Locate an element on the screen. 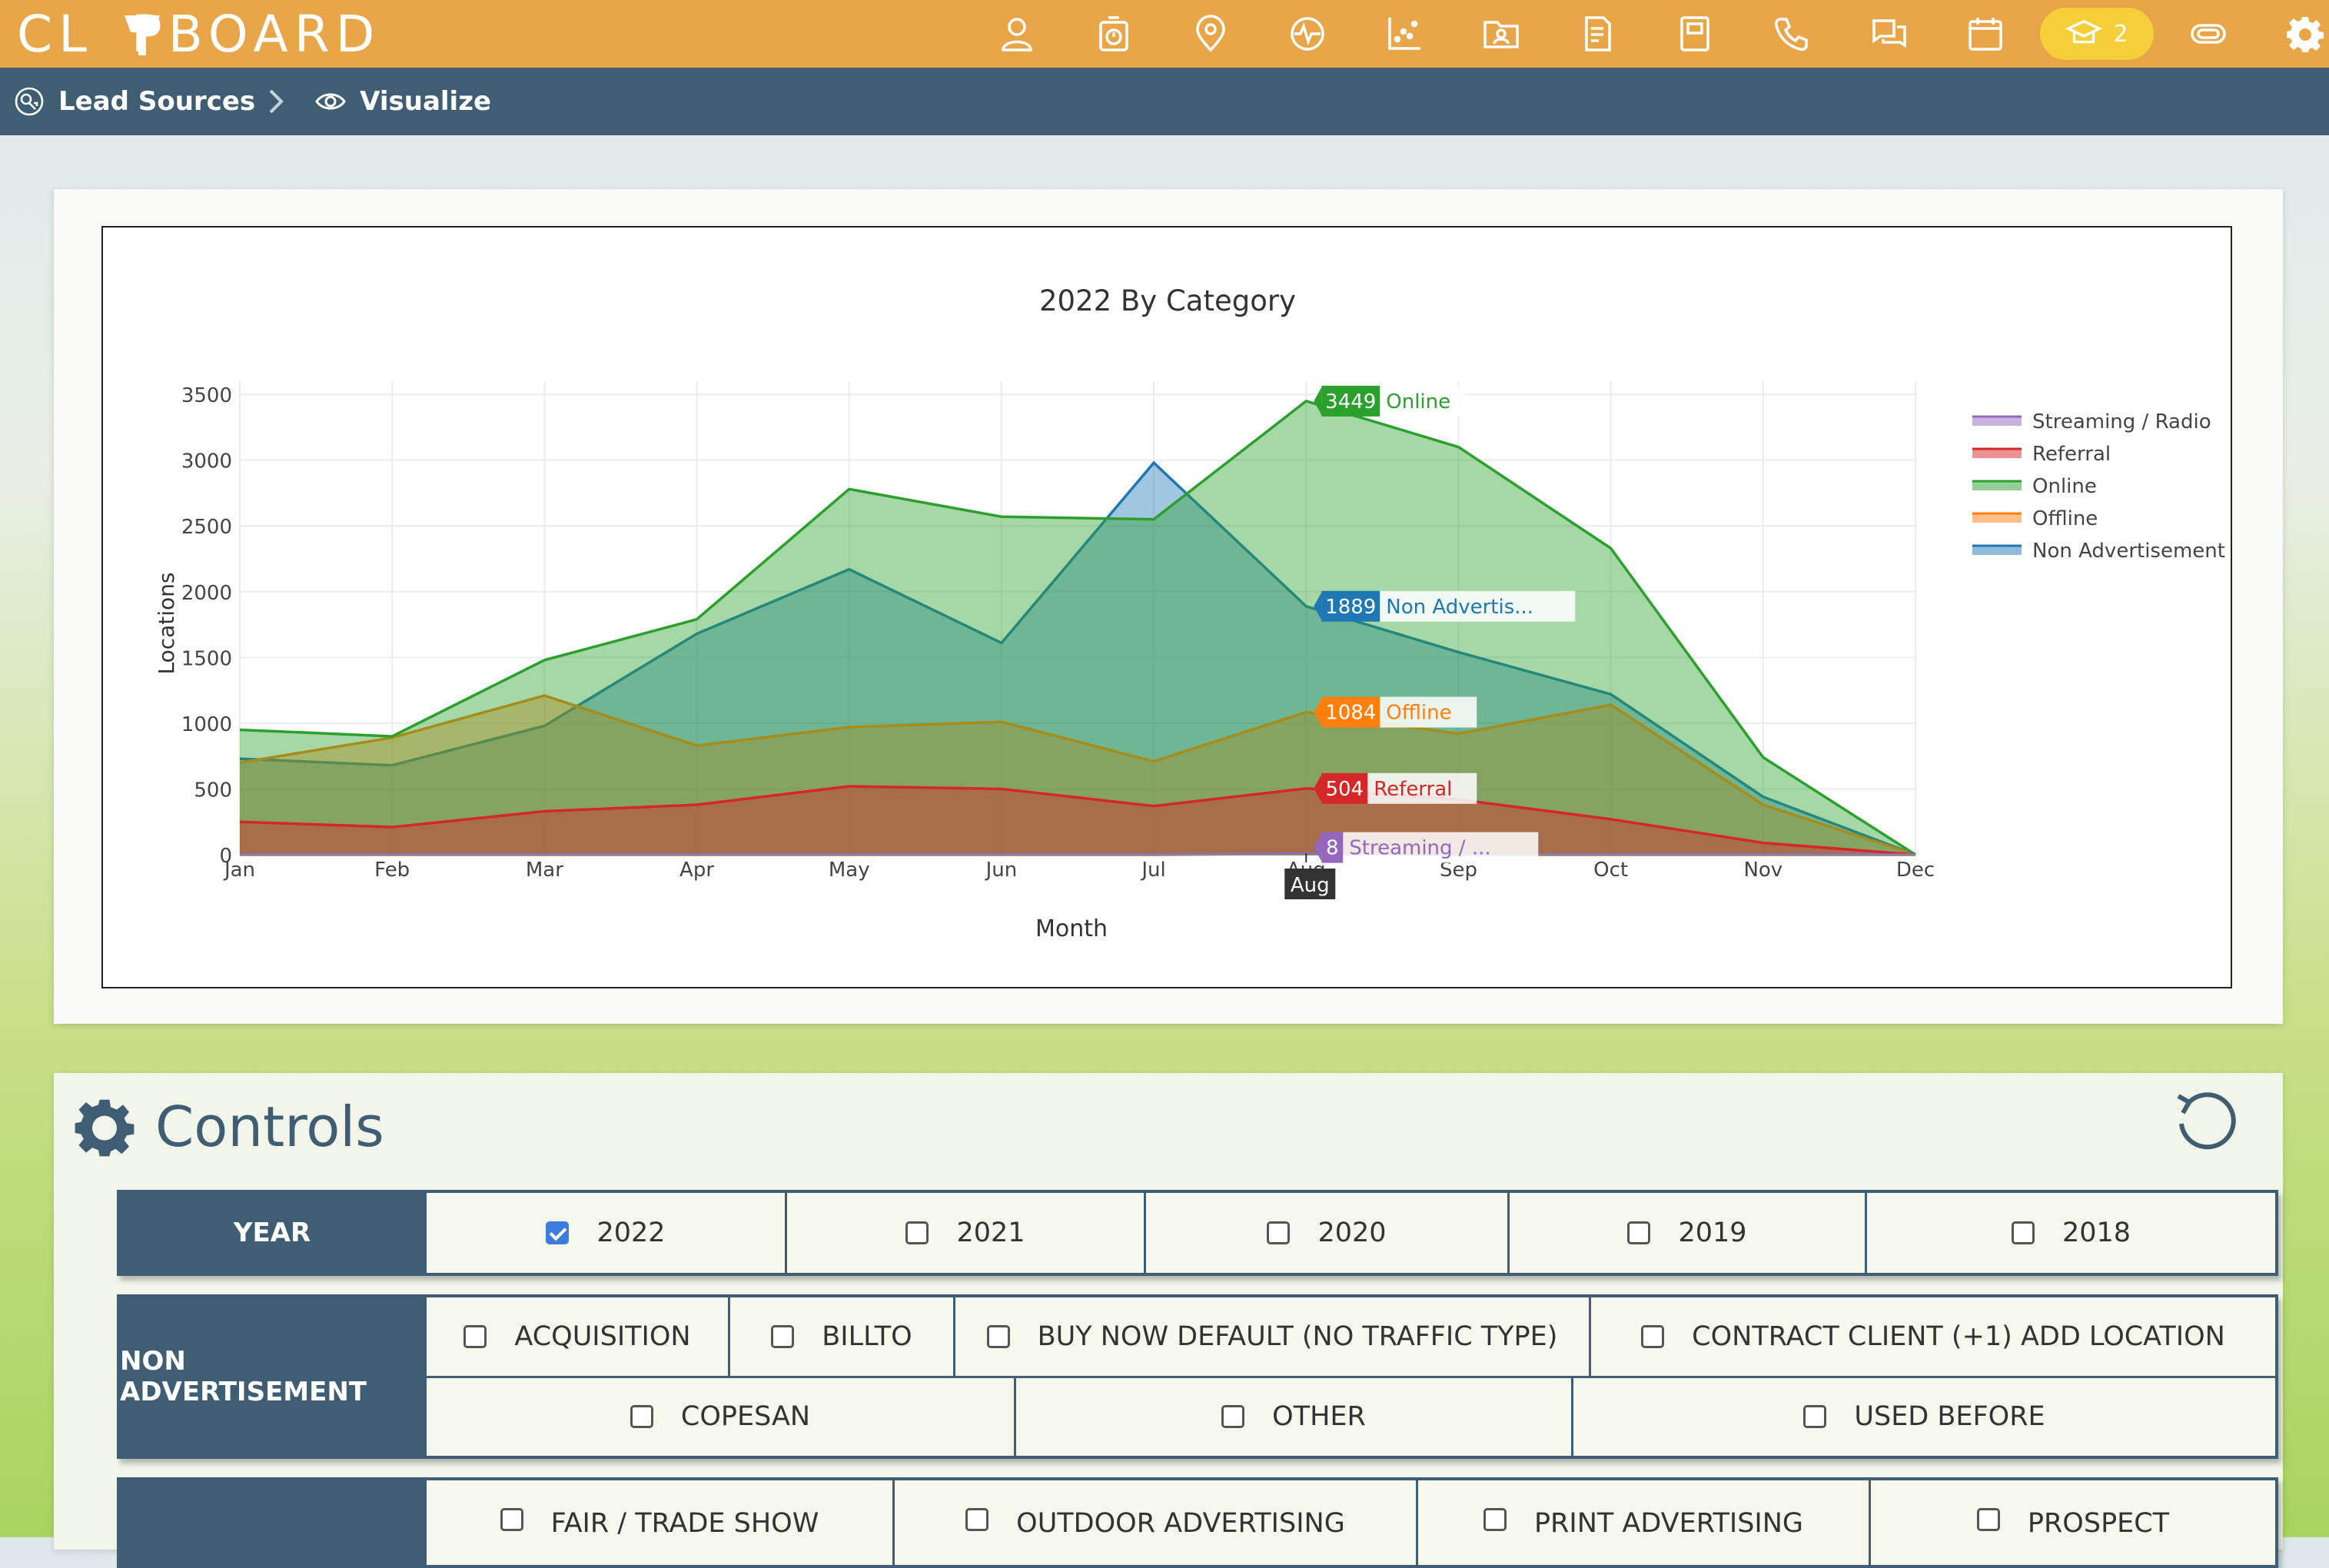 The image size is (2329, 1568). legend-item-offline: Offline is located at coordinates (2065, 518).